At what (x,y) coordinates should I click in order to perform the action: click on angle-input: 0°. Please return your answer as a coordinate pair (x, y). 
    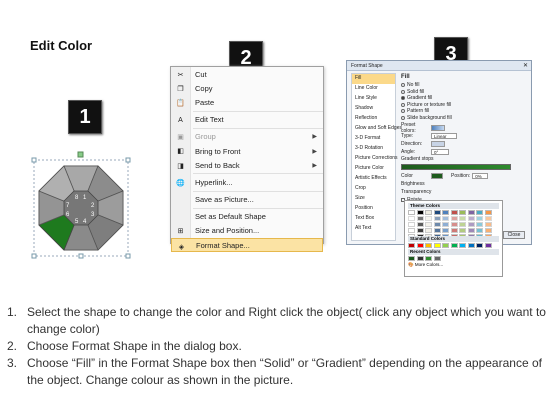
    Looking at the image, I should click on (440, 152).